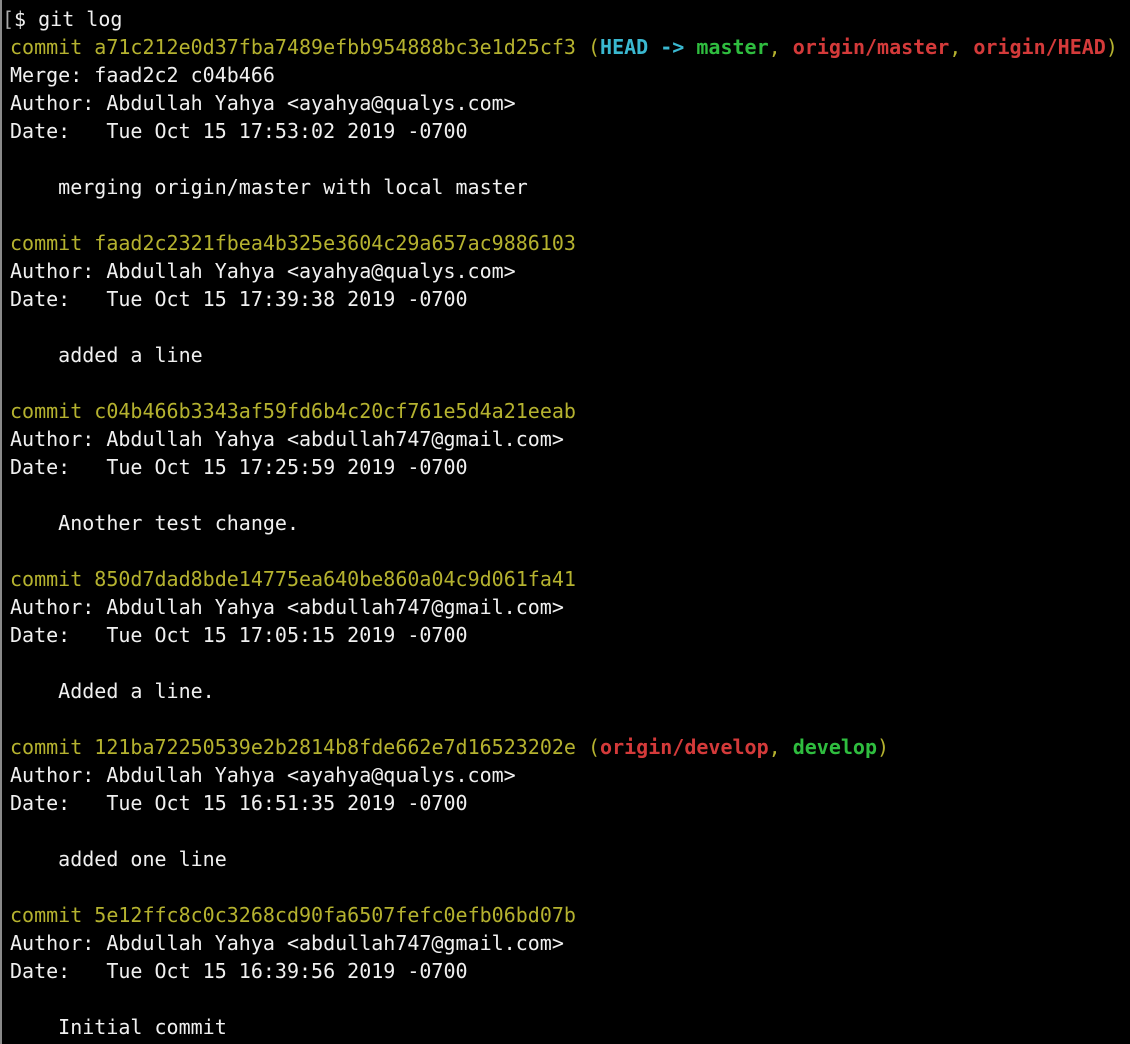  What do you see at coordinates (239, 467) in the screenshot?
I see `date-line: Date: Tue Oct 15 17:25:59 2019 -0700` at bounding box center [239, 467].